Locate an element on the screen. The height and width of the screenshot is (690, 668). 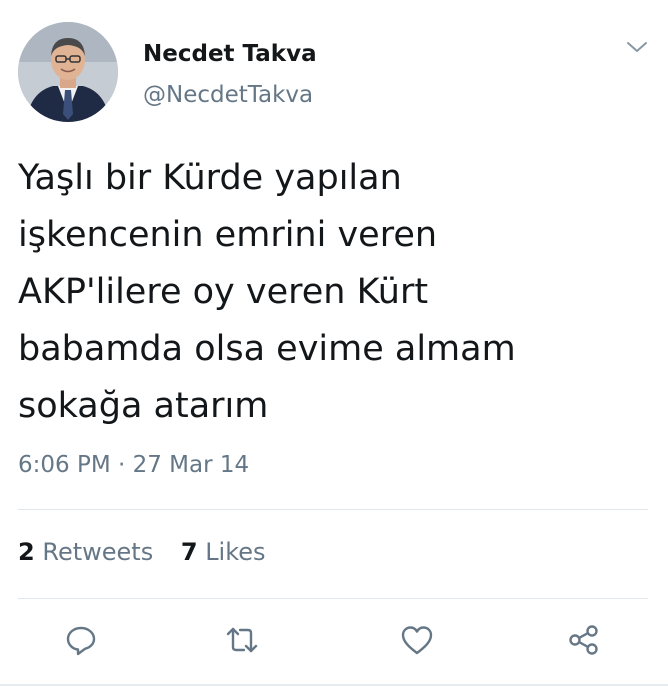
likes-count: 7 is located at coordinates (189, 552).